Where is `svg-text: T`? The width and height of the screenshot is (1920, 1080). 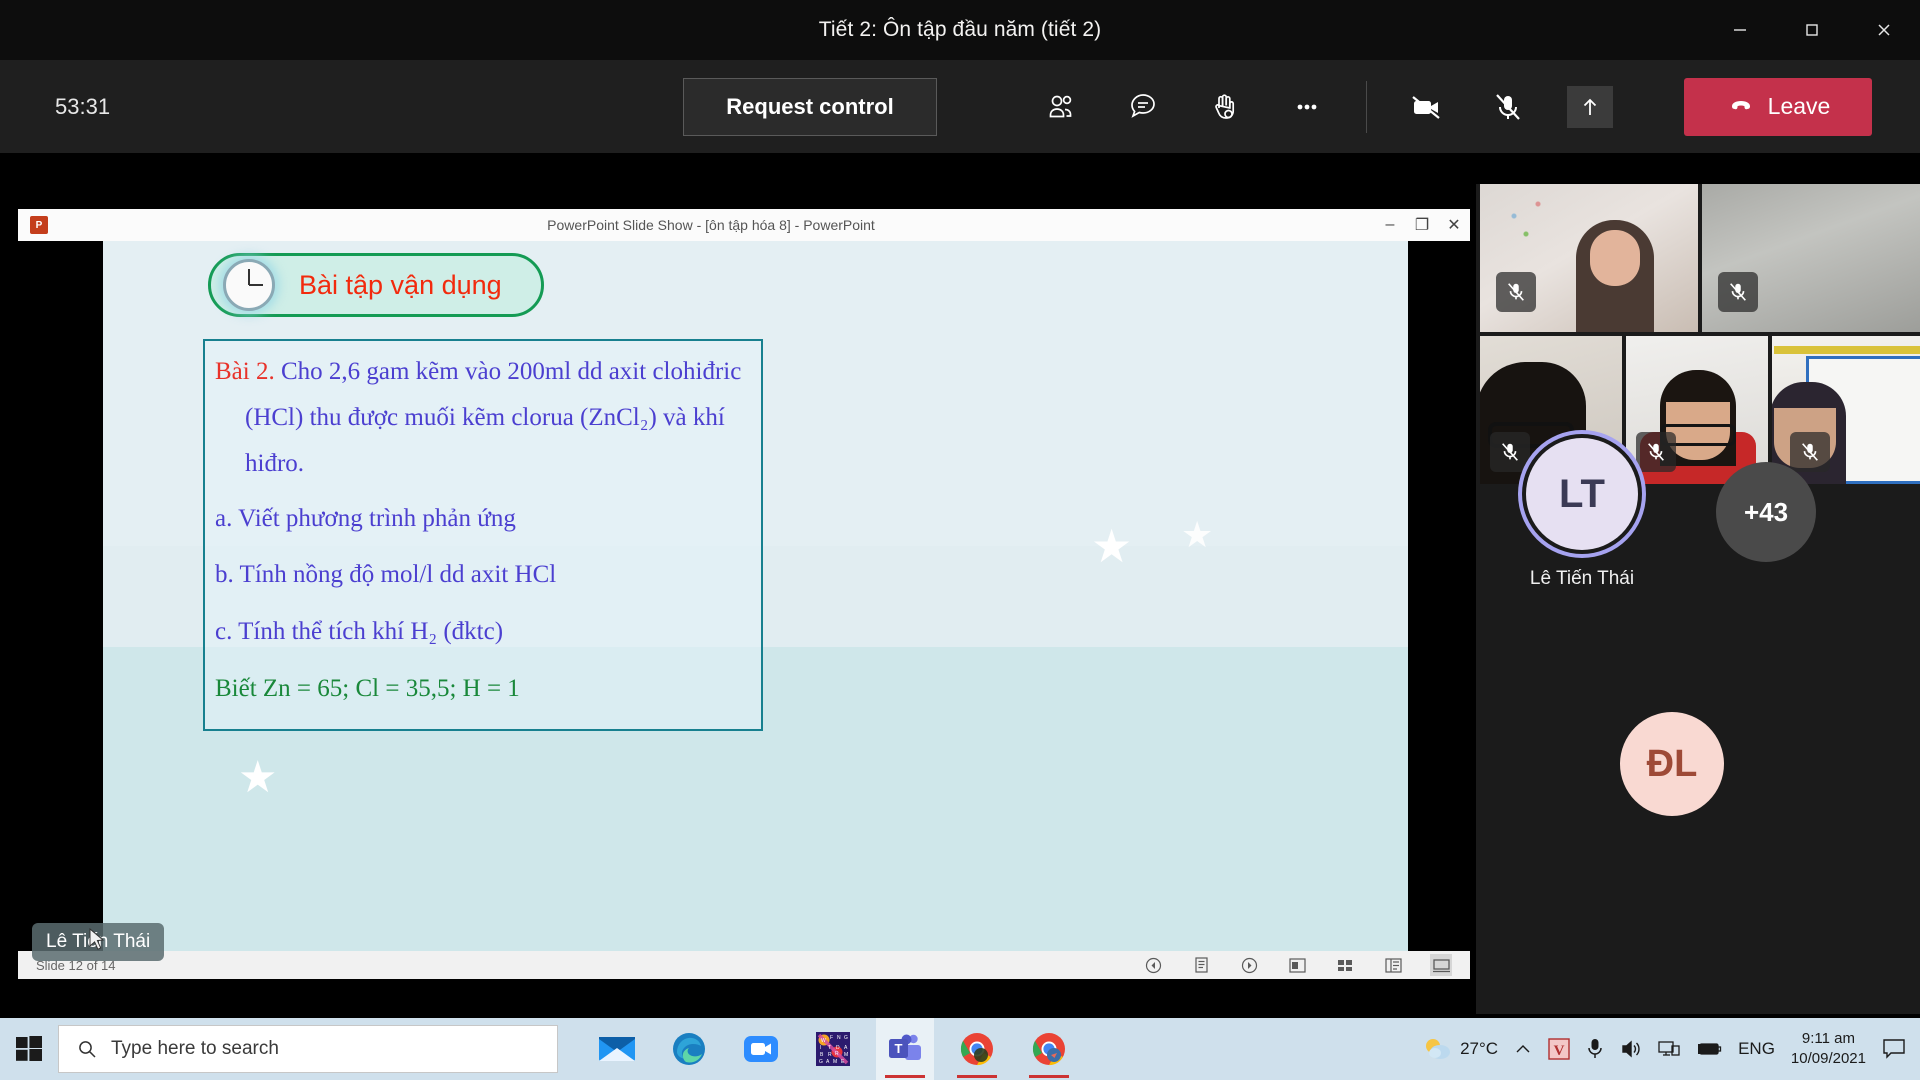
svg-text: T is located at coordinates (829, 1048).